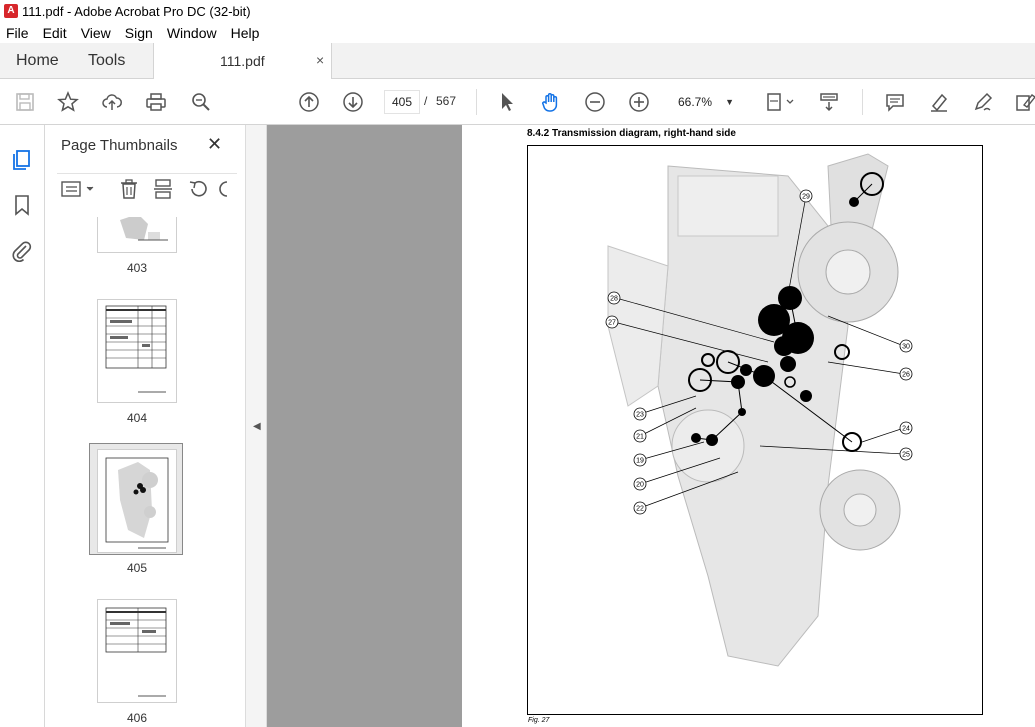  Describe the element at coordinates (507, 102) in the screenshot. I see `select-cursor-icon` at that location.